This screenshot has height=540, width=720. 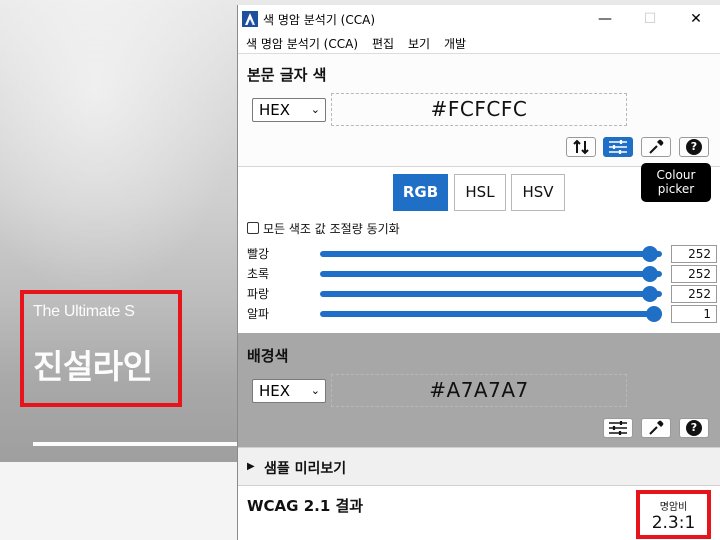 I want to click on slider-alpha, so click(x=491, y=314).